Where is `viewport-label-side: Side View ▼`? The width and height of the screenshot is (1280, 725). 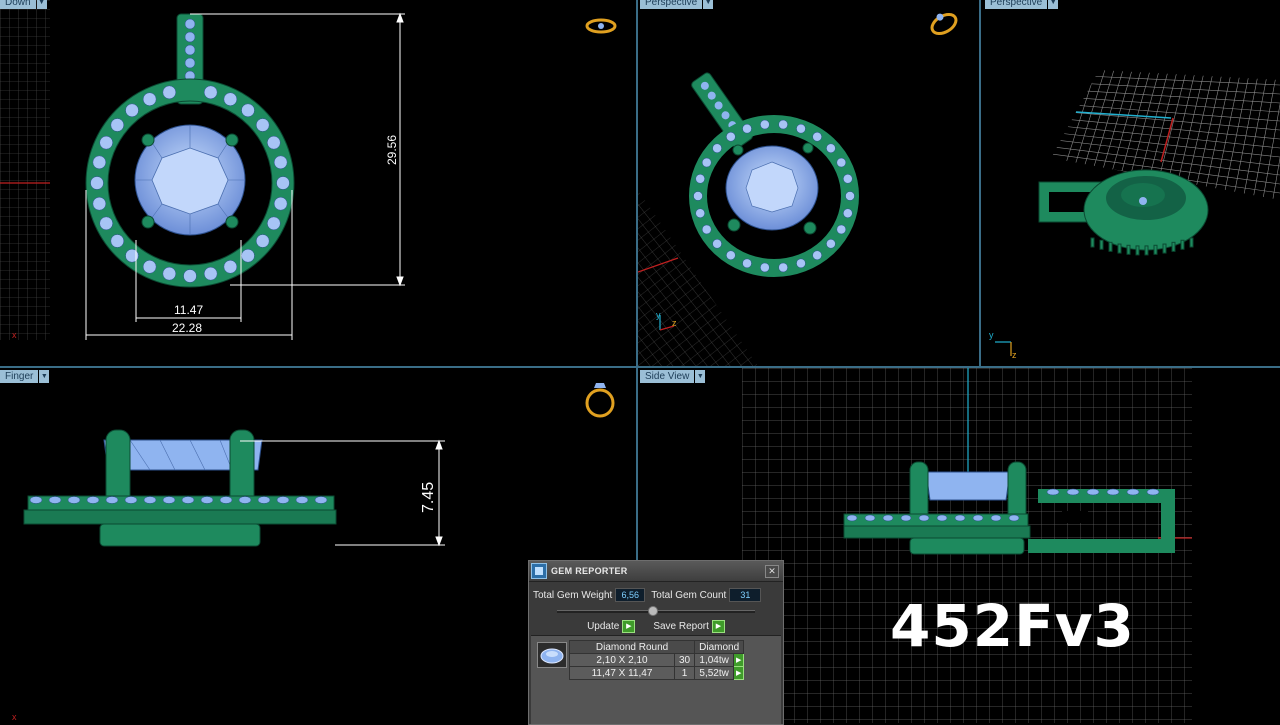 viewport-label-side: Side View ▼ is located at coordinates (673, 376).